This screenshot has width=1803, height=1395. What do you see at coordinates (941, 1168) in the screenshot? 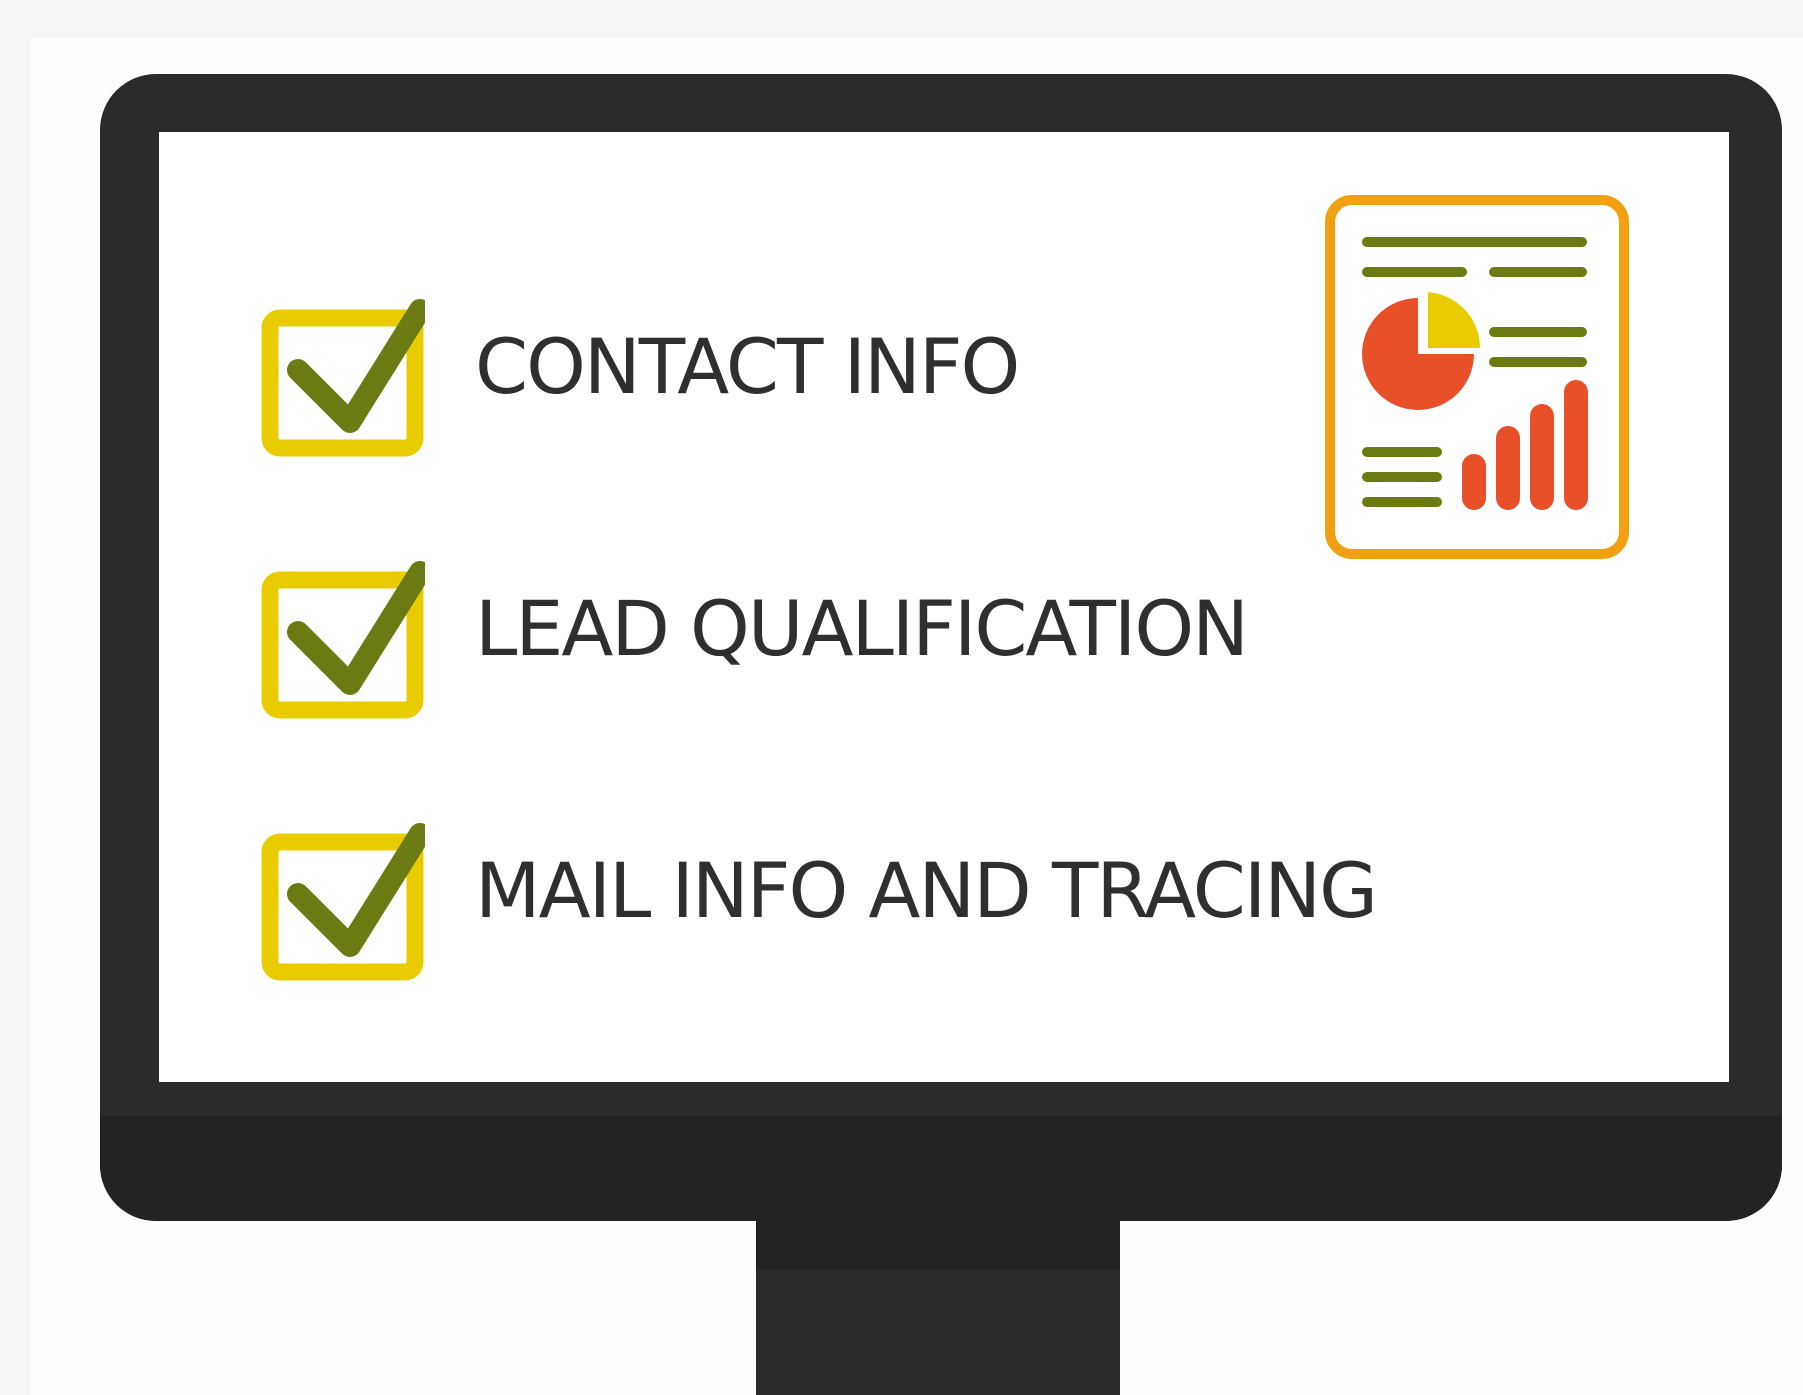
I see `monitor-chin` at bounding box center [941, 1168].